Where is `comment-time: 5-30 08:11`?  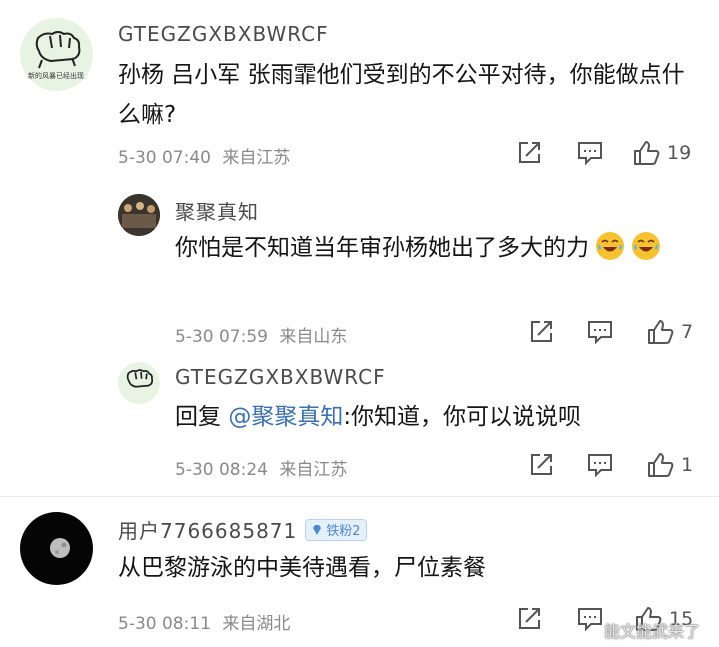 comment-time: 5-30 08:11 is located at coordinates (164, 624).